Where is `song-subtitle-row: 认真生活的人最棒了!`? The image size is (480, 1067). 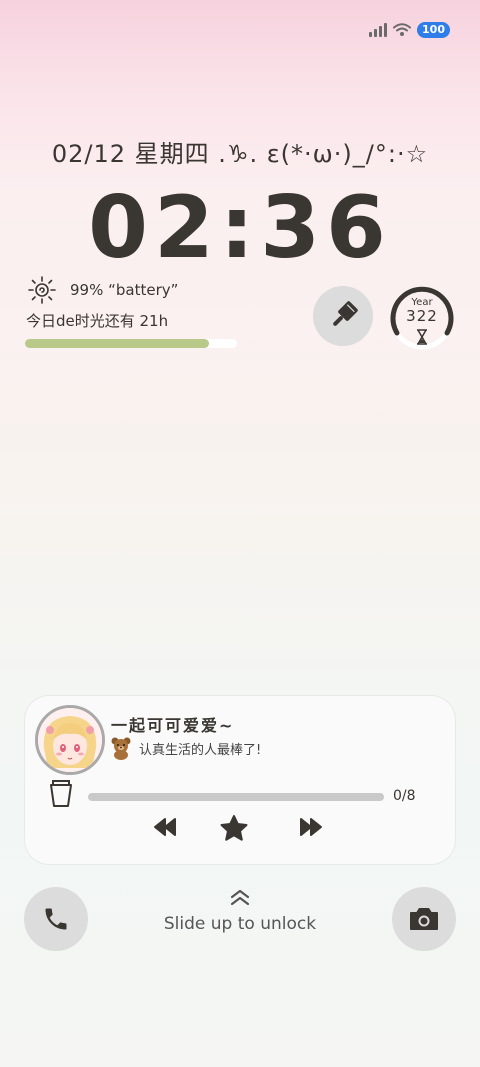
song-subtitle-row: 认真生活的人最棒了! is located at coordinates (185, 748).